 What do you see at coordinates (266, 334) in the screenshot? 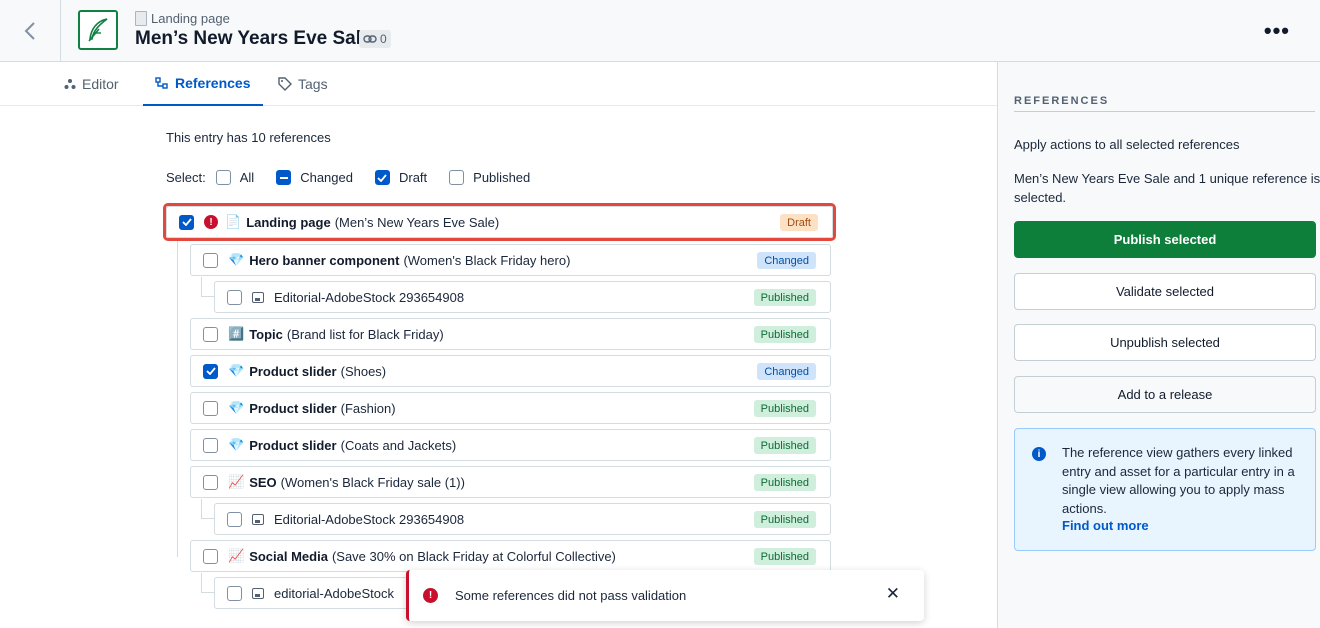
I see `row-title: Topic` at bounding box center [266, 334].